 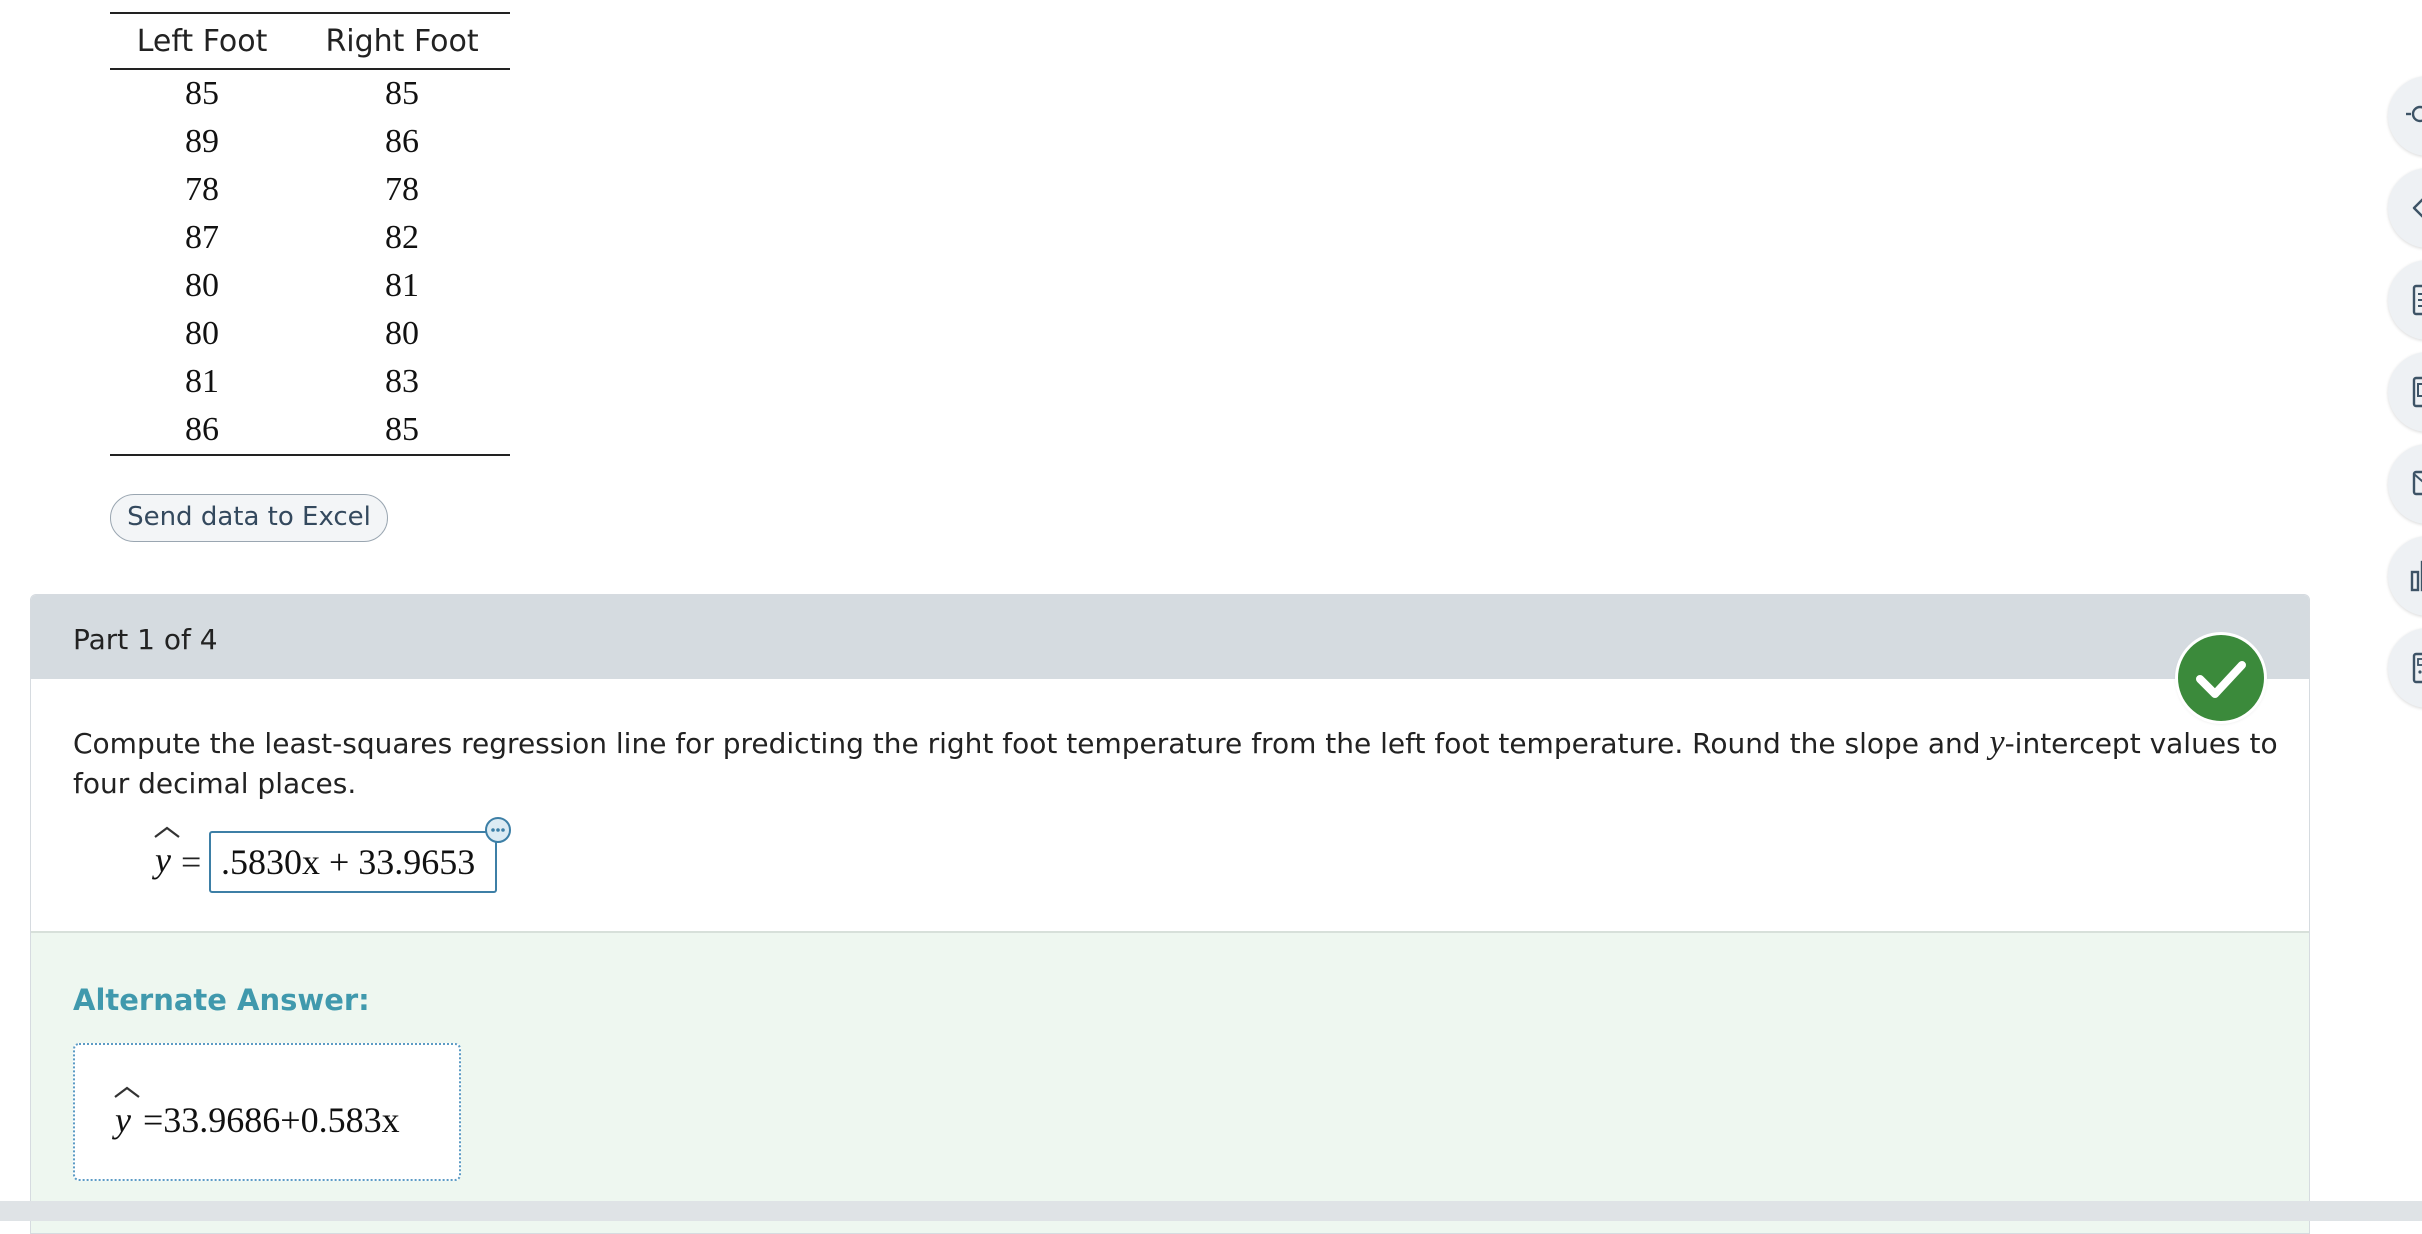 I want to click on toolbar-book-button, so click(x=2405, y=392).